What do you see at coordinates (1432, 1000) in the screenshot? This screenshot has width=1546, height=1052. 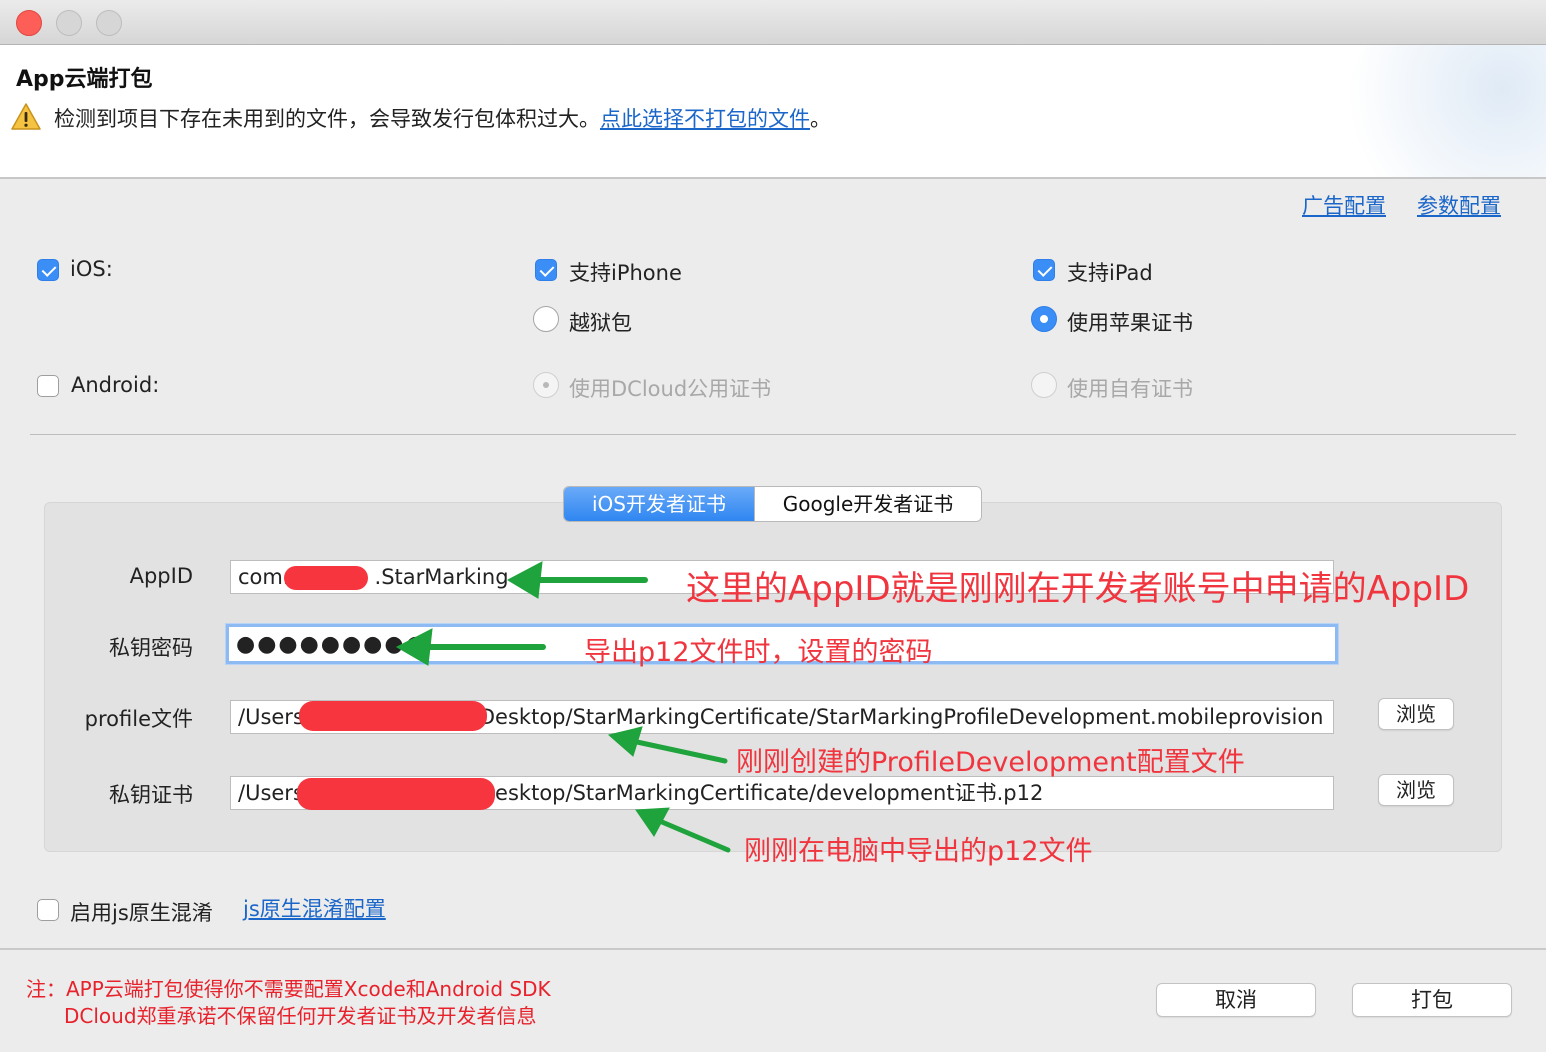 I see `pack-button: 打包` at bounding box center [1432, 1000].